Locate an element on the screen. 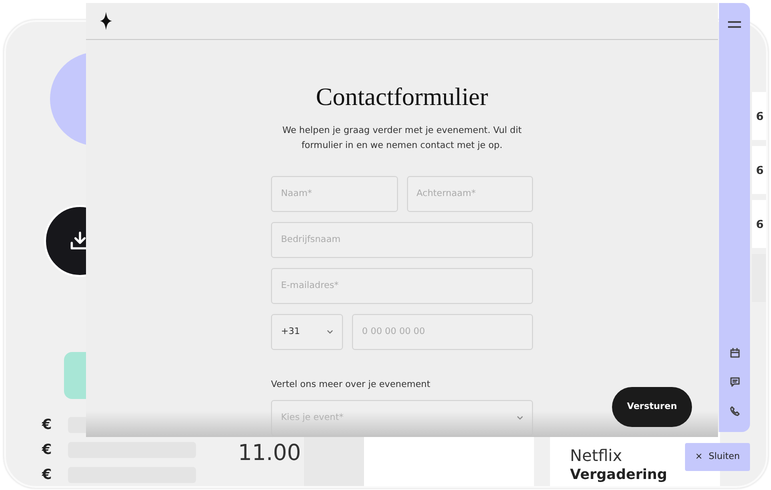 The height and width of the screenshot is (490, 771). country-code-select: +31 is located at coordinates (307, 332).